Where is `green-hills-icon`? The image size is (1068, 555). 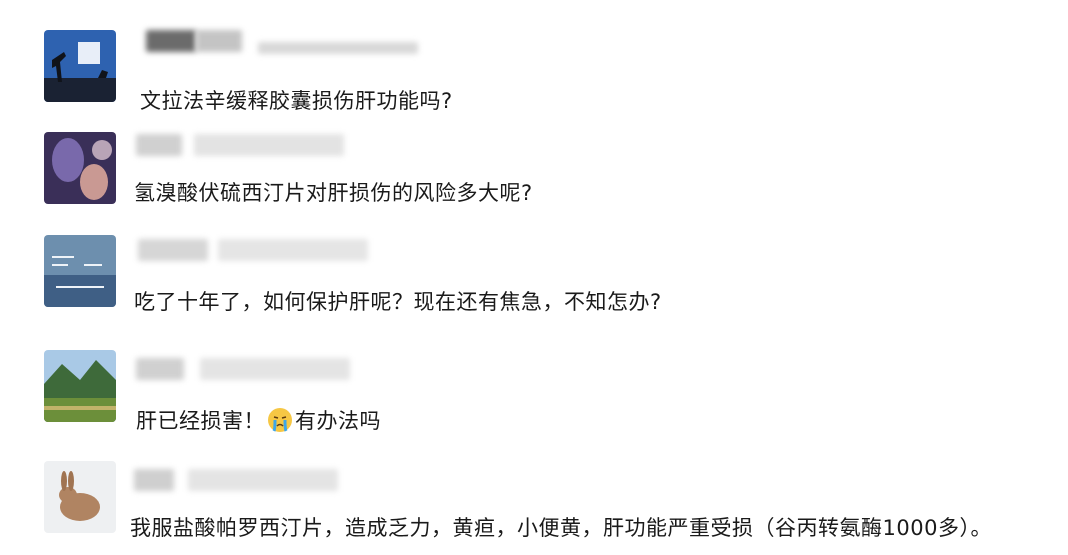
green-hills-icon is located at coordinates (80, 386).